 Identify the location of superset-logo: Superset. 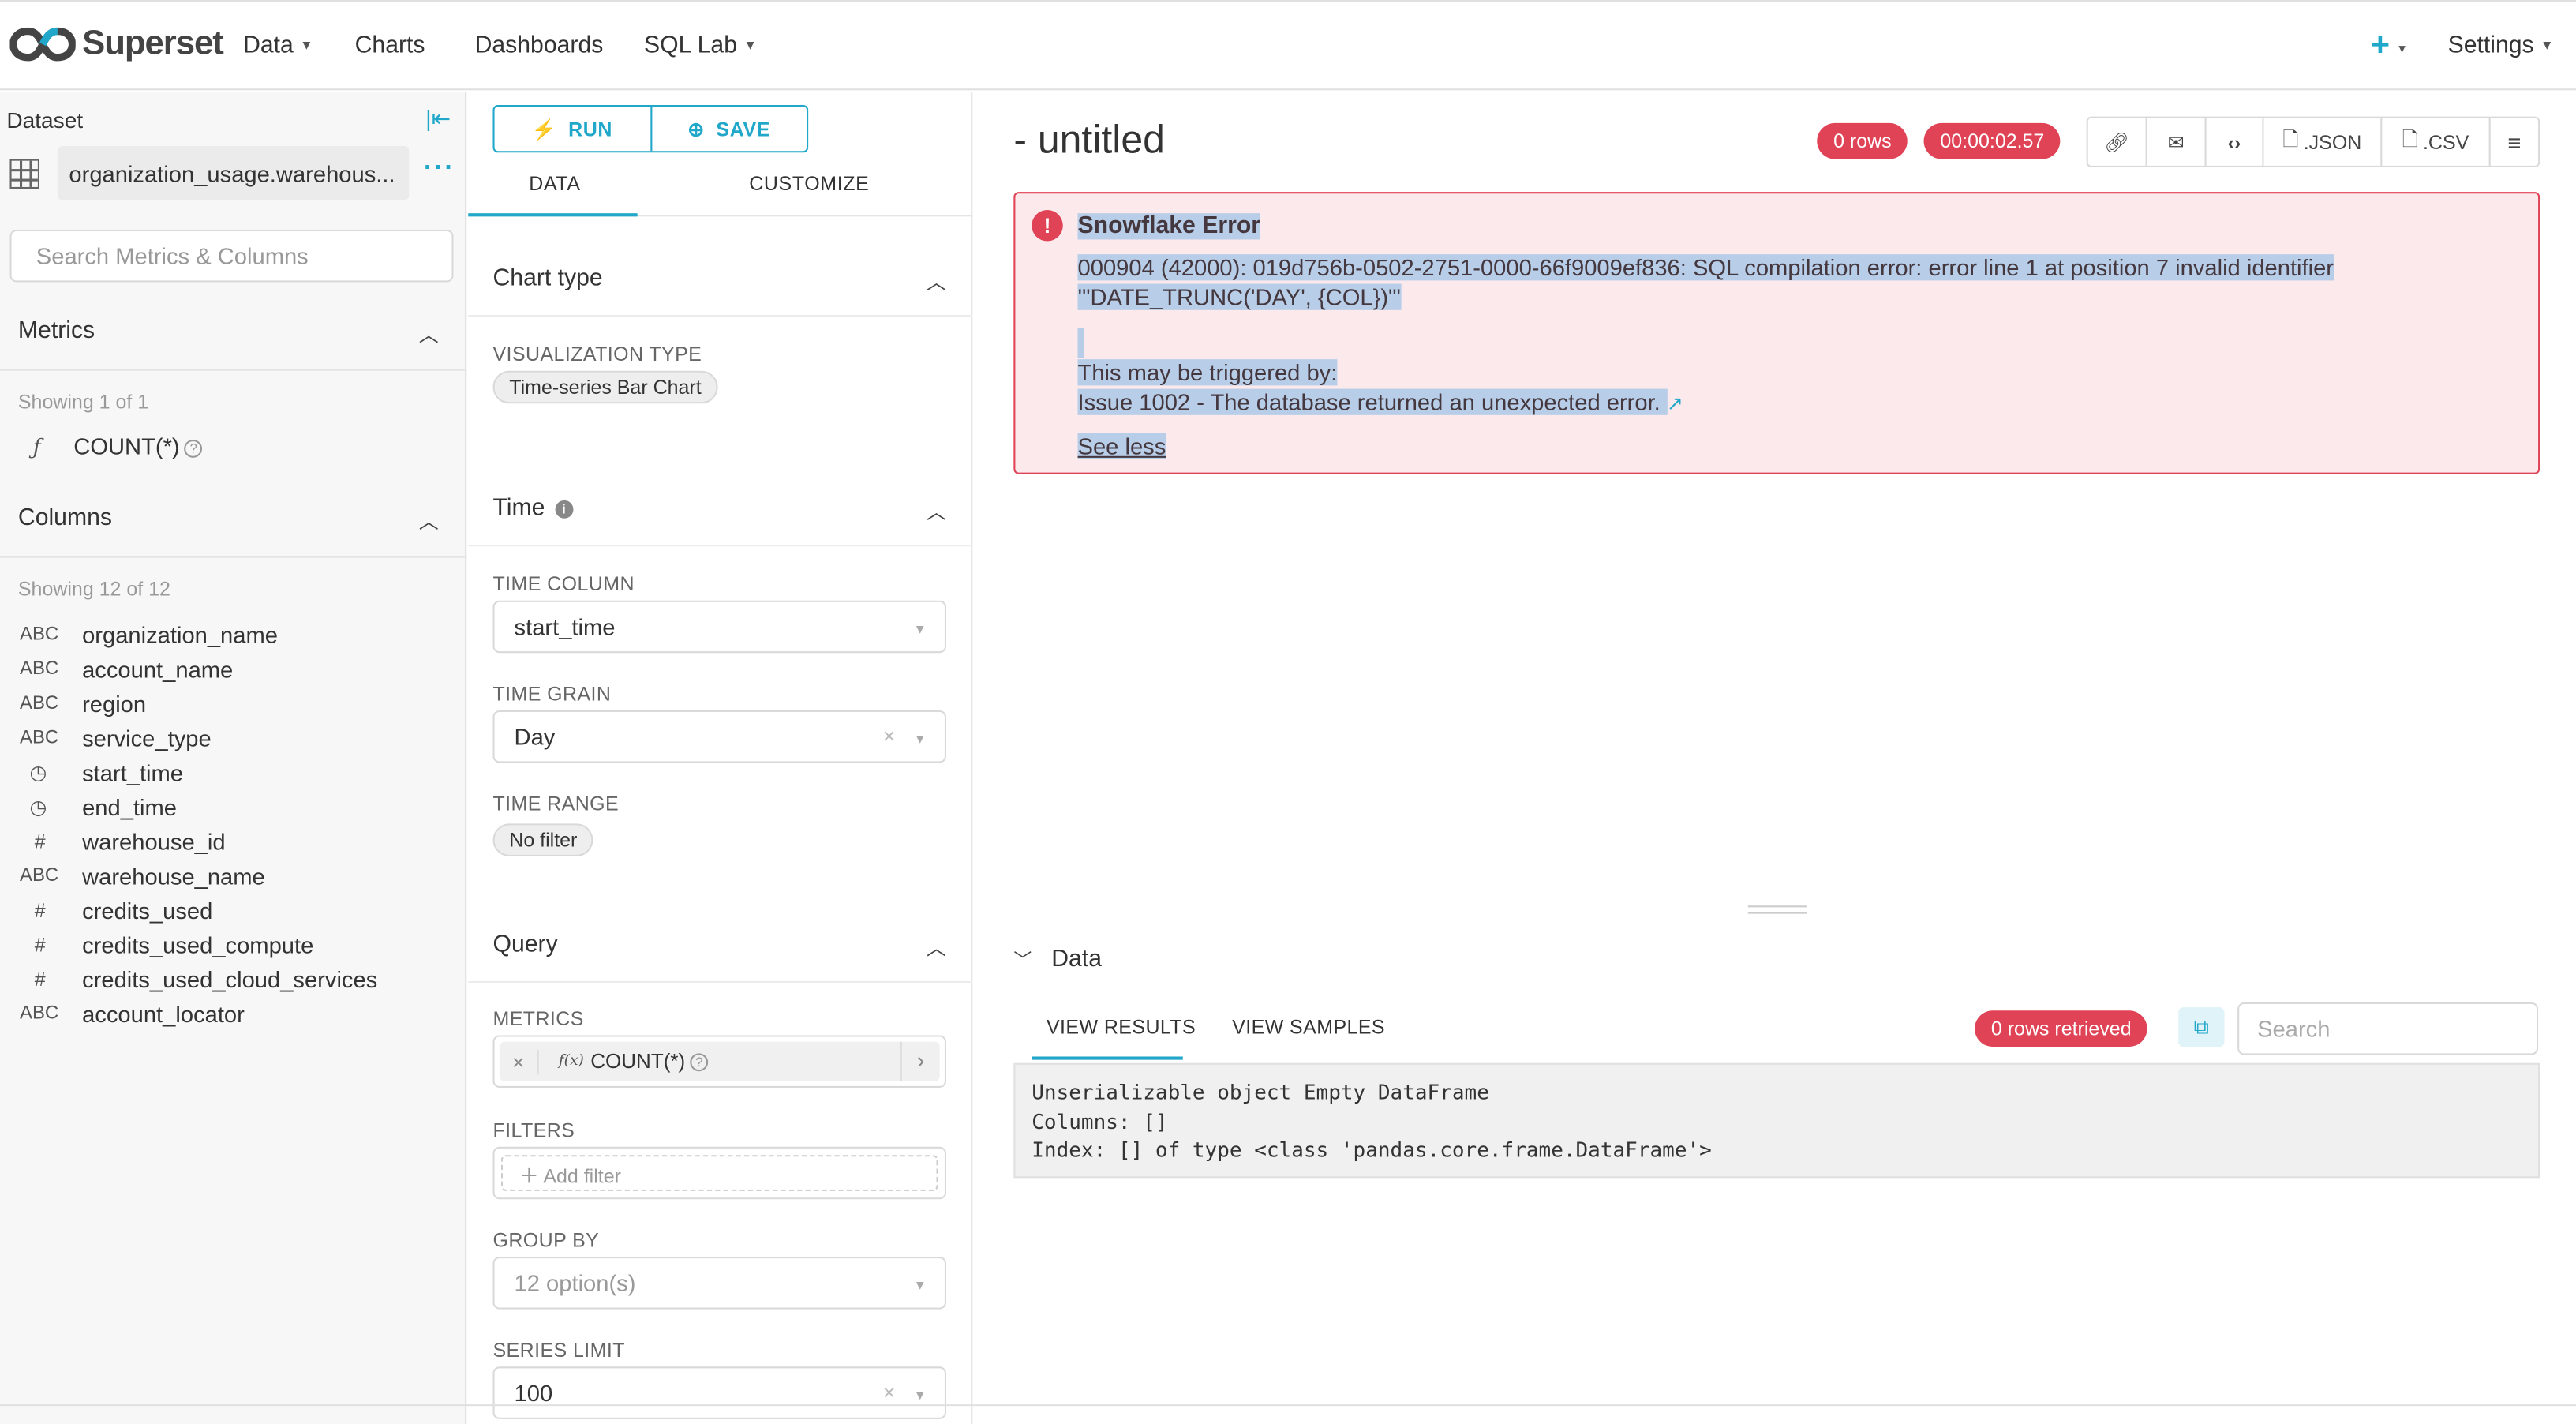
(116, 44).